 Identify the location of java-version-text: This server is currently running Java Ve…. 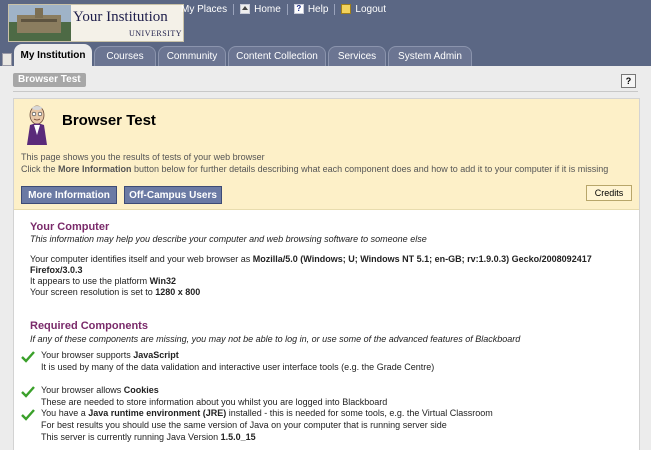
(148, 437).